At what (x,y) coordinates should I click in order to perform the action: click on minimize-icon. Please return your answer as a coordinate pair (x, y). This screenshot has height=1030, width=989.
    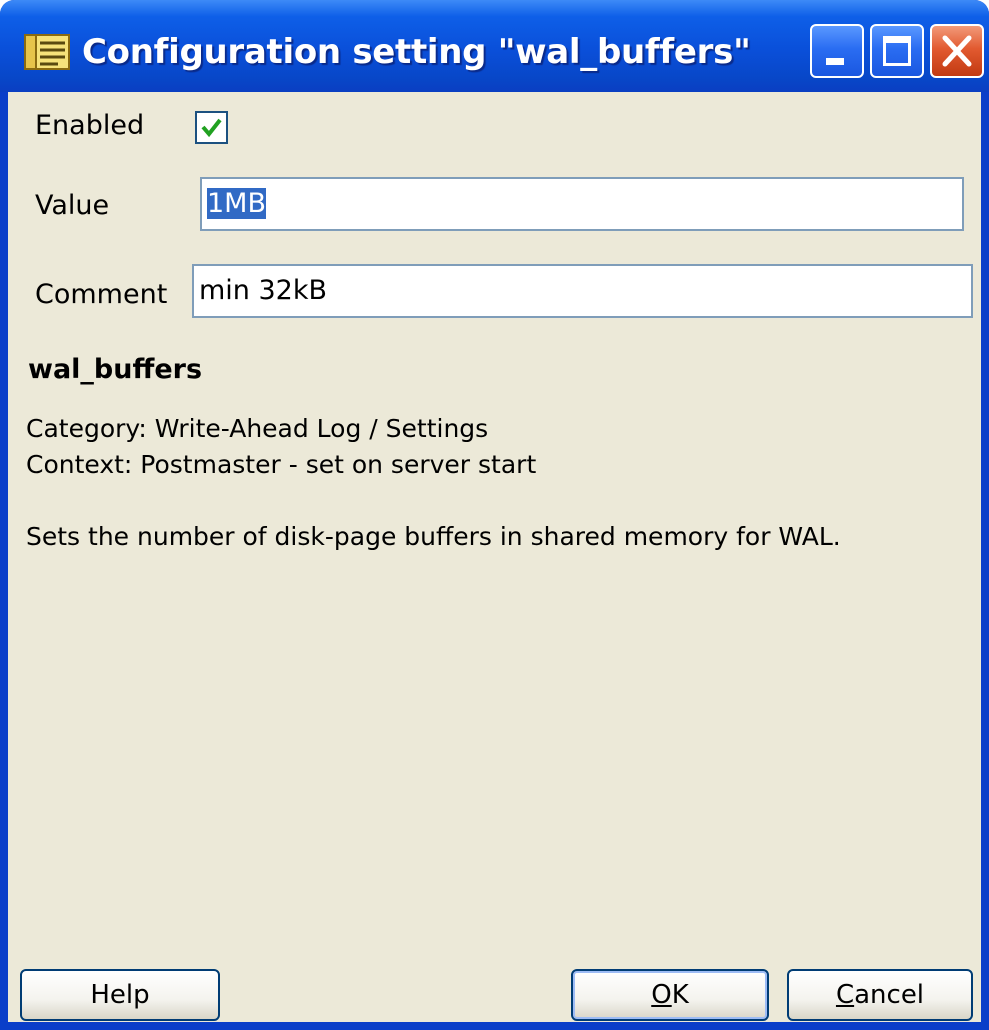
    Looking at the image, I should click on (835, 61).